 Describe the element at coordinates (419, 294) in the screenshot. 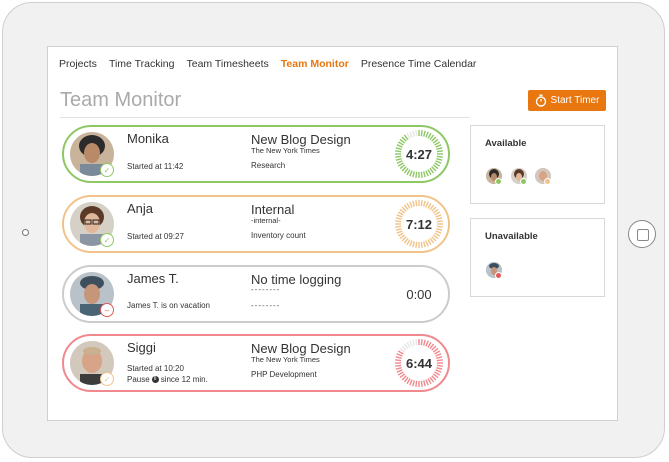

I see `timer-value: 0:00` at that location.